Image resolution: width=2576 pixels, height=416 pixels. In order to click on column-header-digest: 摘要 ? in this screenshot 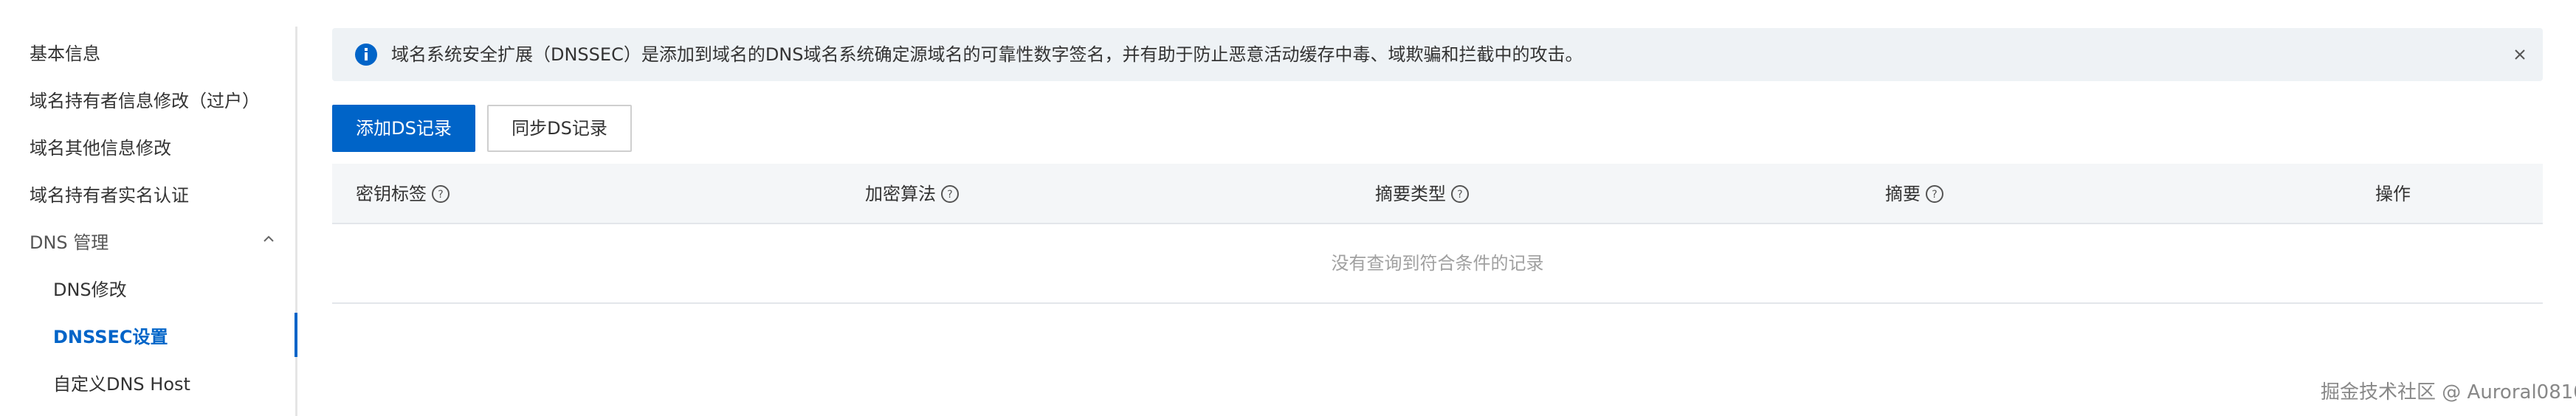, I will do `click(1915, 194)`.